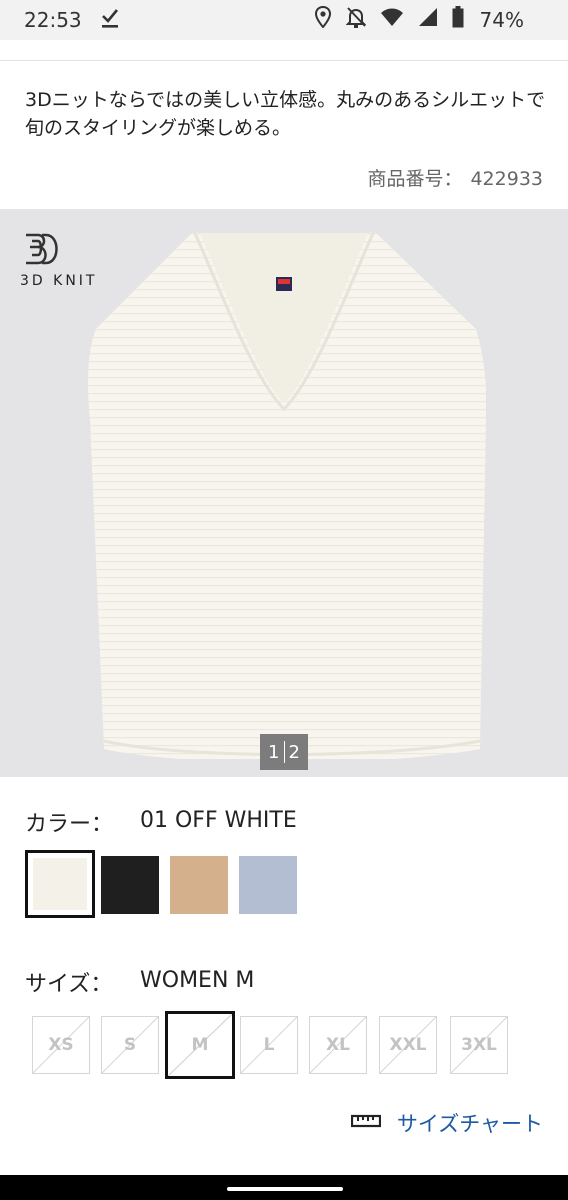  Describe the element at coordinates (284, 60) in the screenshot. I see `header-divider` at that location.